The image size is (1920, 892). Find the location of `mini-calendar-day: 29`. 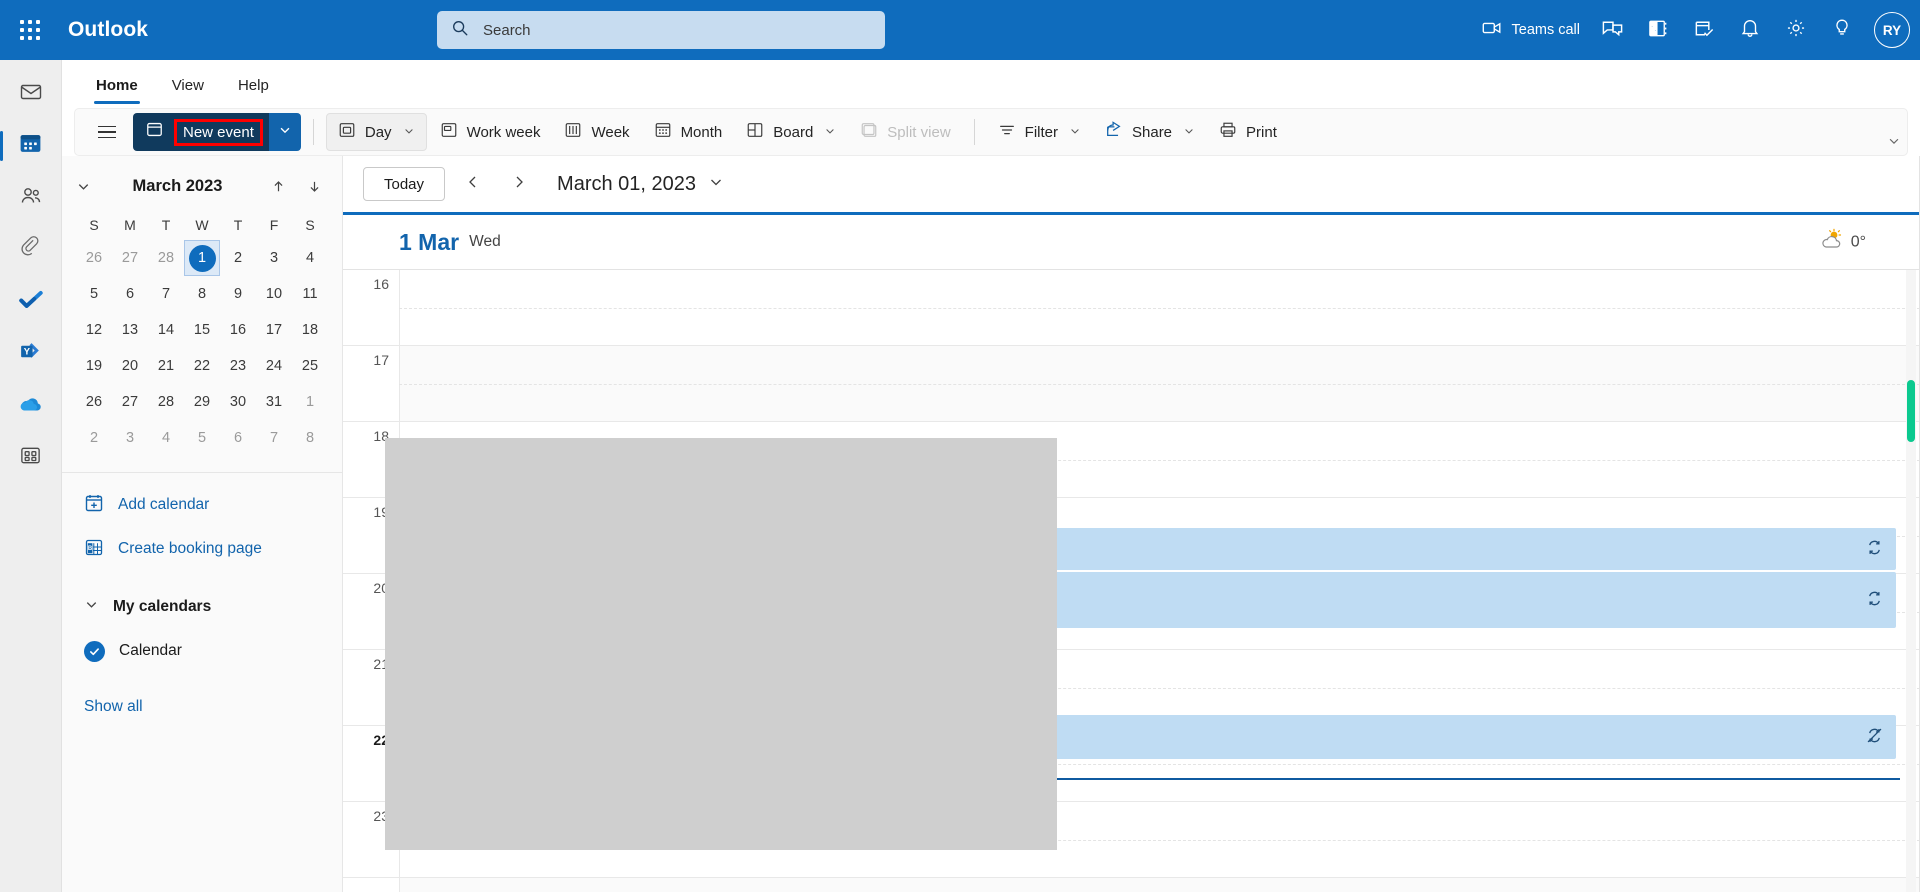

mini-calendar-day: 29 is located at coordinates (202, 402).